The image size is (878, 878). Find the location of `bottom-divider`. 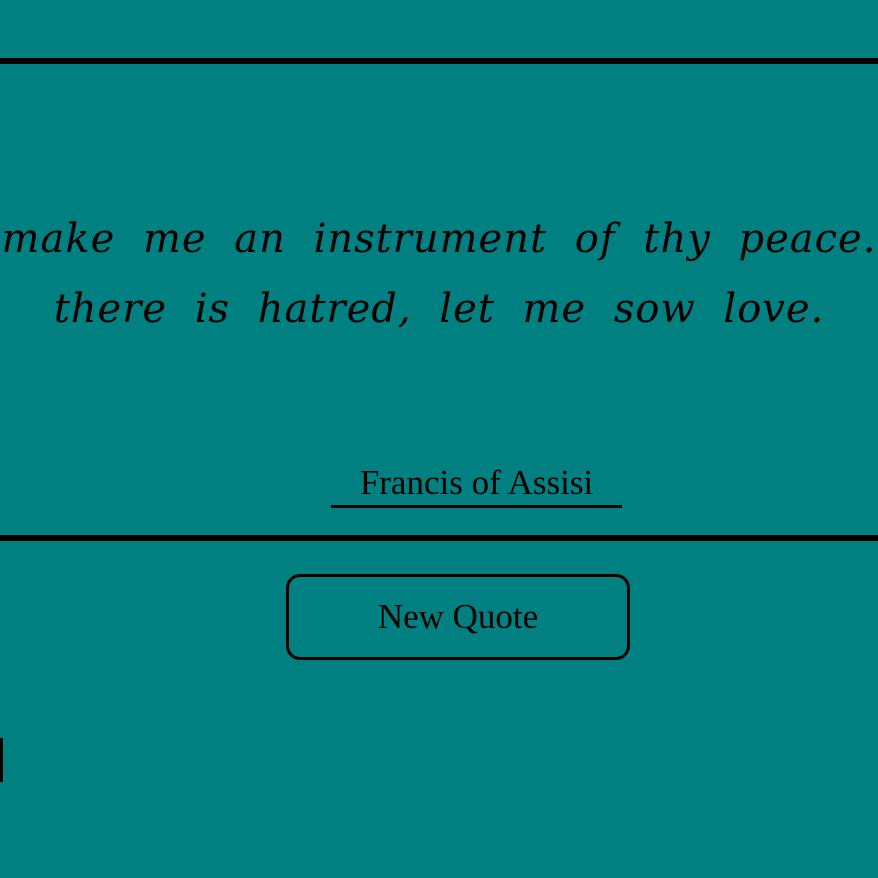

bottom-divider is located at coordinates (439, 538).